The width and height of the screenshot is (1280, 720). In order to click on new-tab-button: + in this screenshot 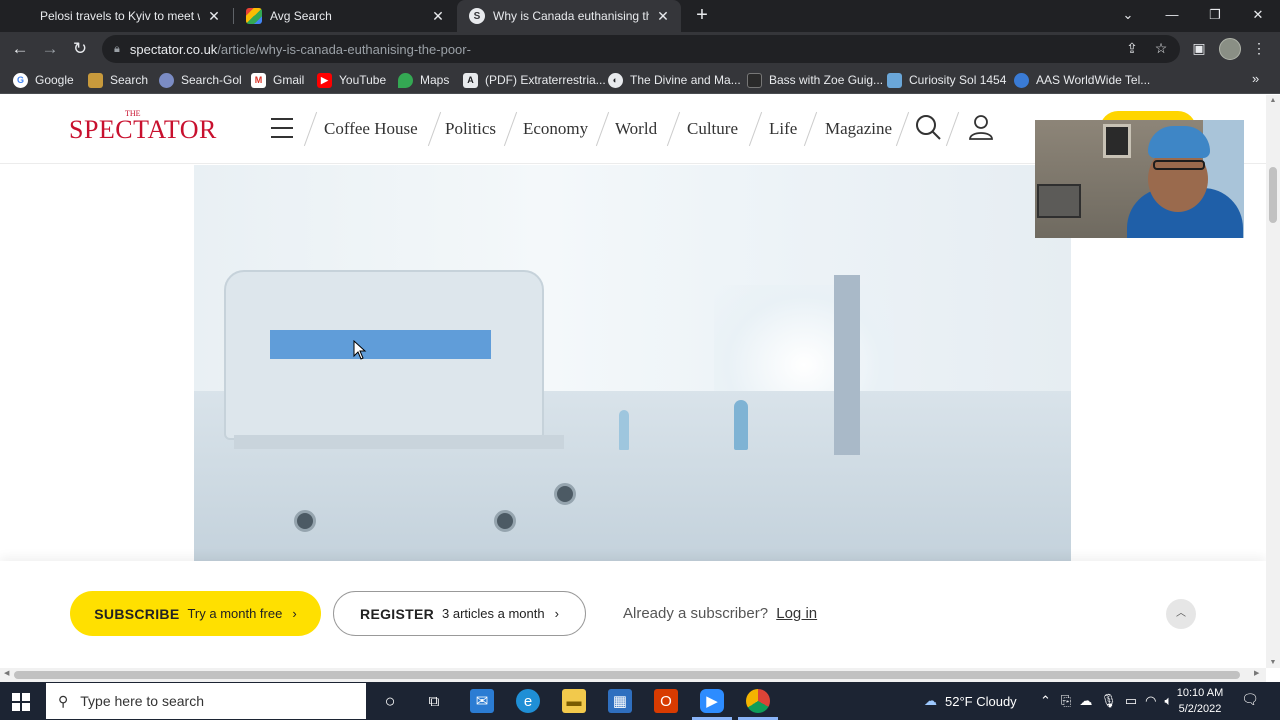, I will do `click(702, 16)`.